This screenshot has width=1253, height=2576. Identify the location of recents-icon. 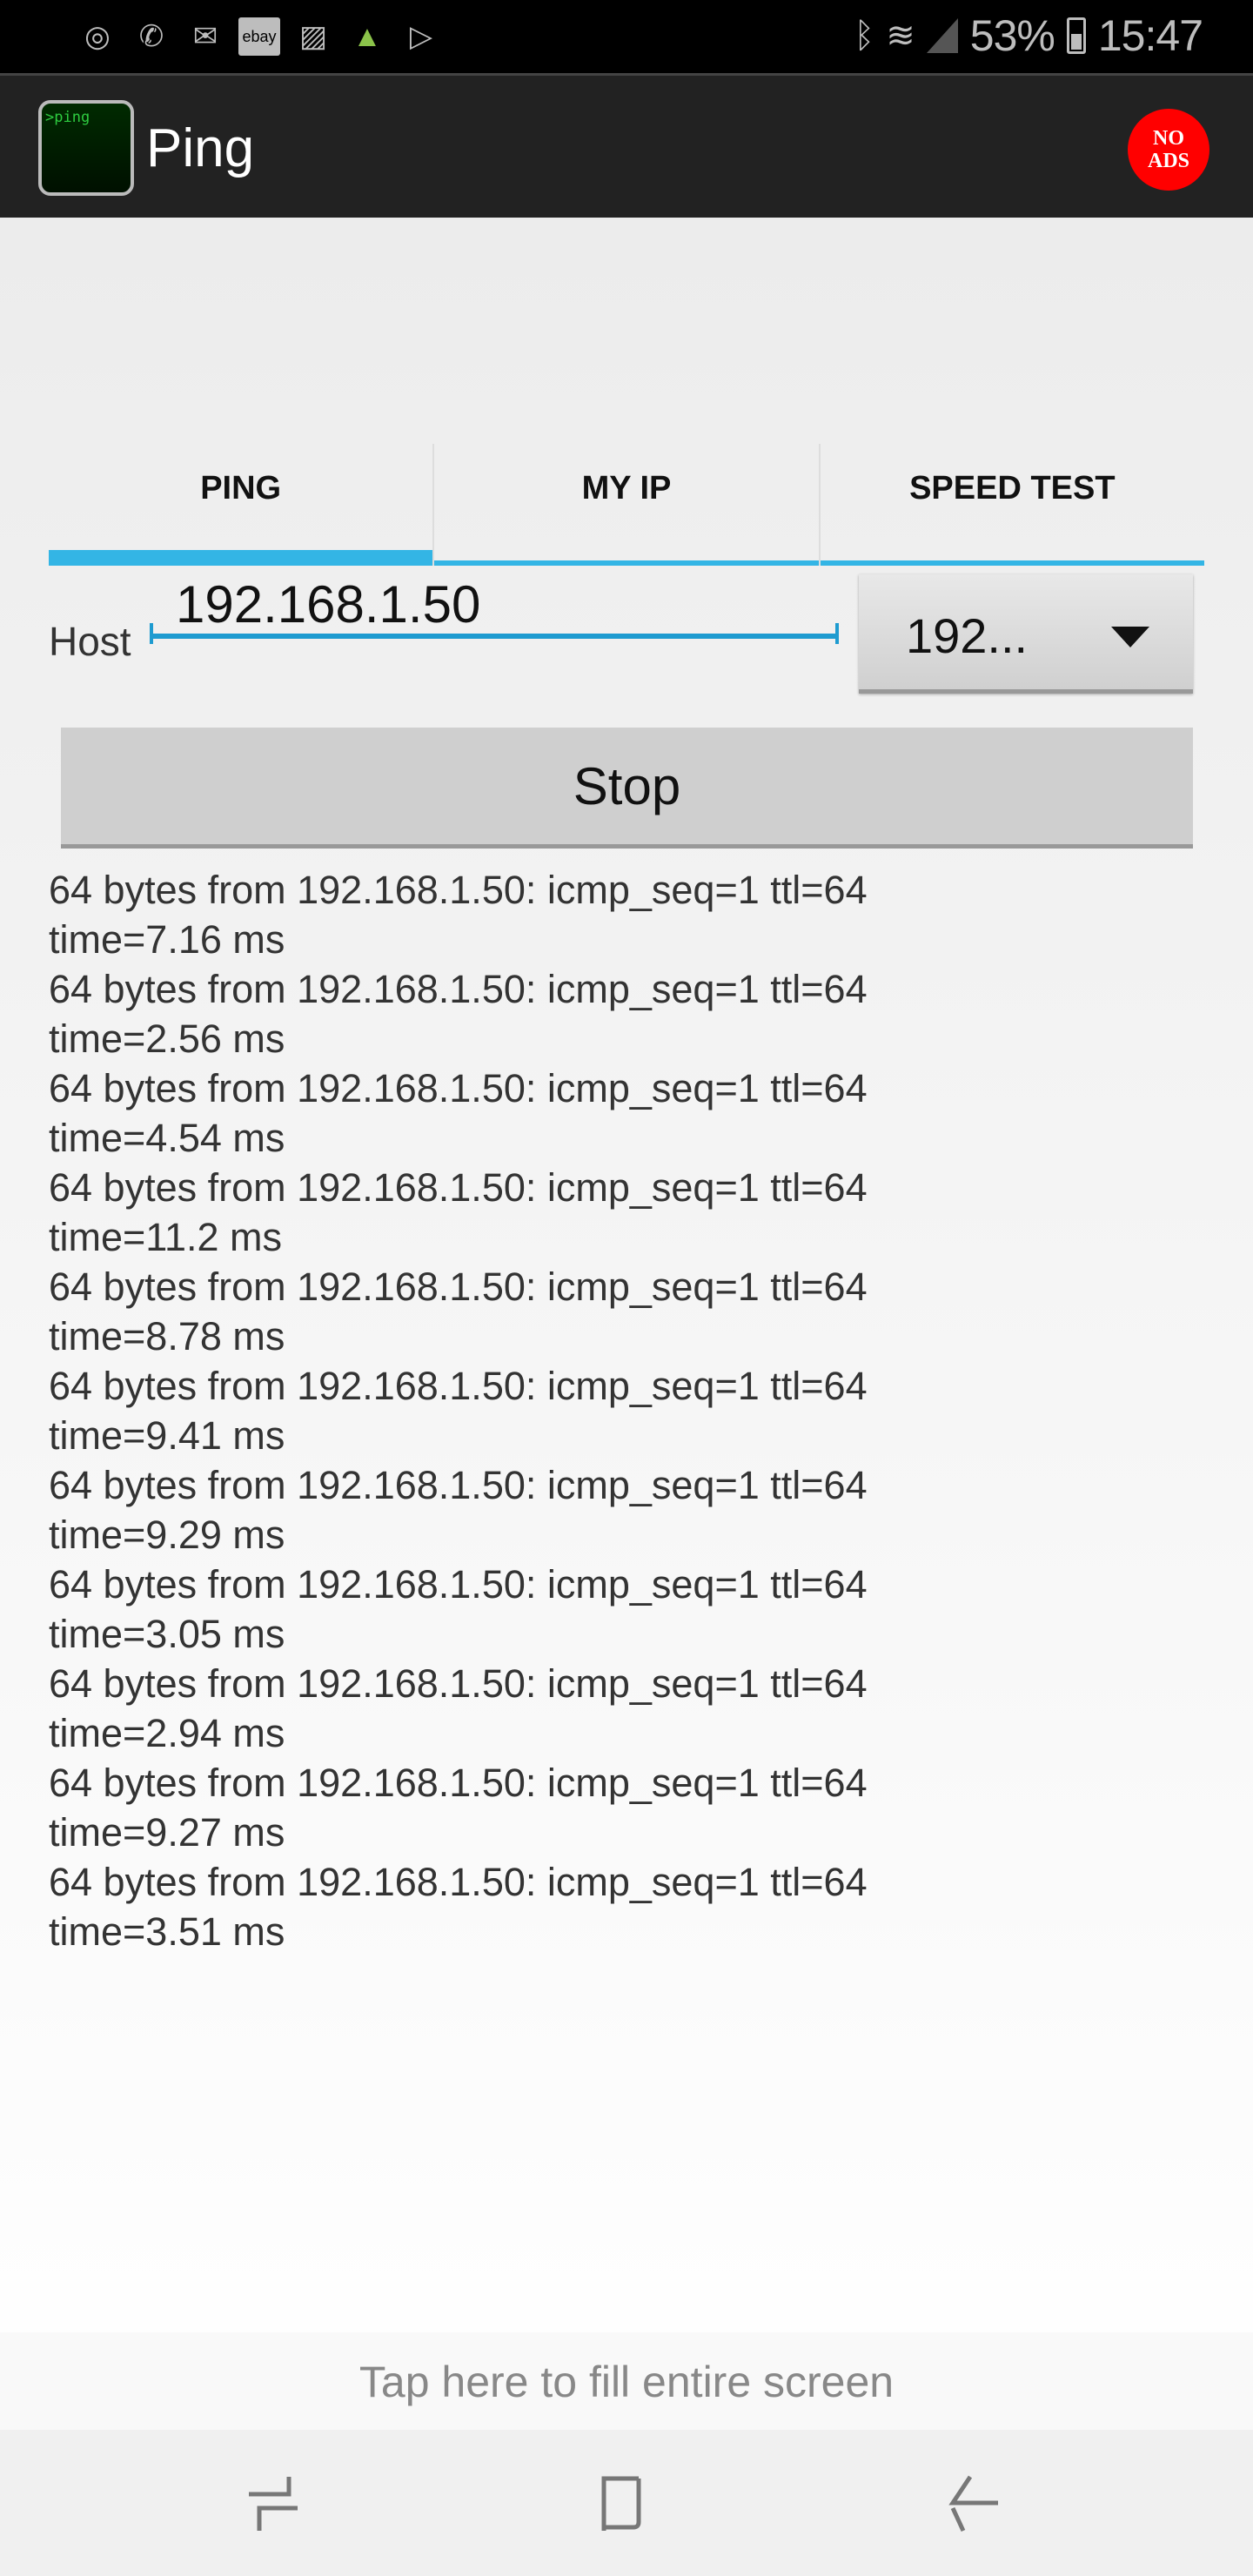
(274, 2504).